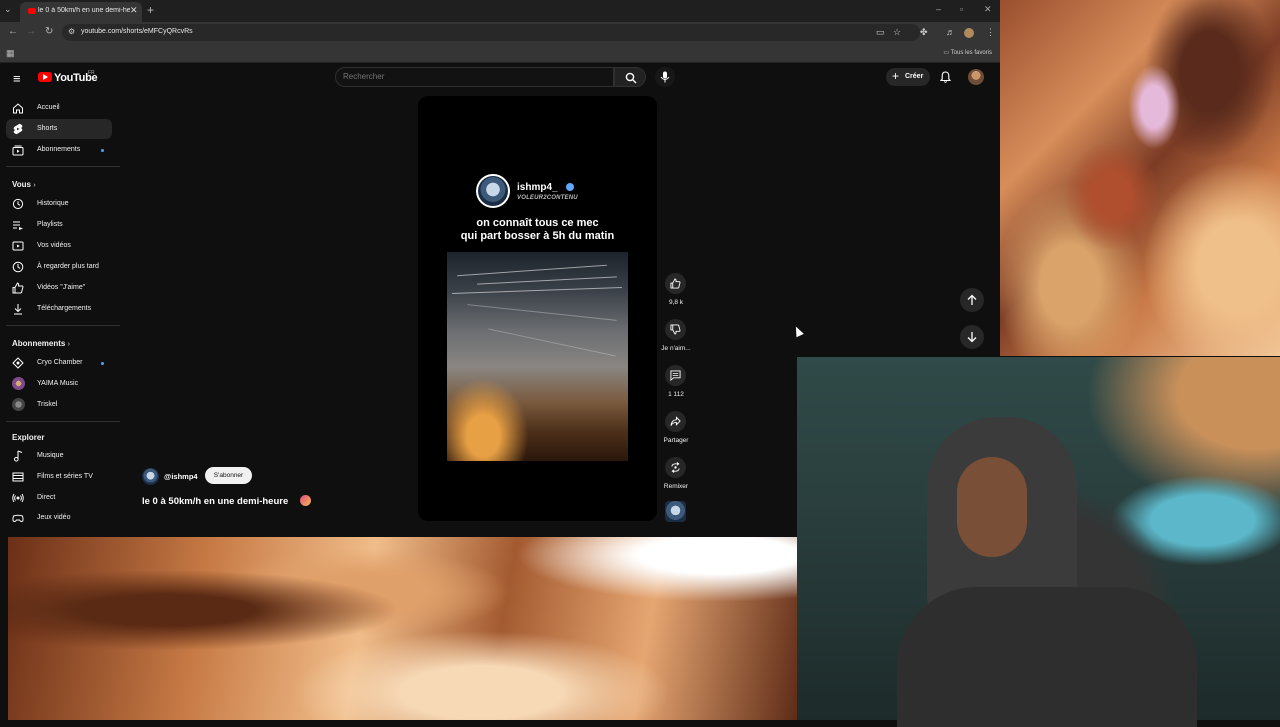 This screenshot has width=1280, height=727. Describe the element at coordinates (59, 384) in the screenshot. I see `sidebar-item-yaima-music: YAIMA Music` at that location.